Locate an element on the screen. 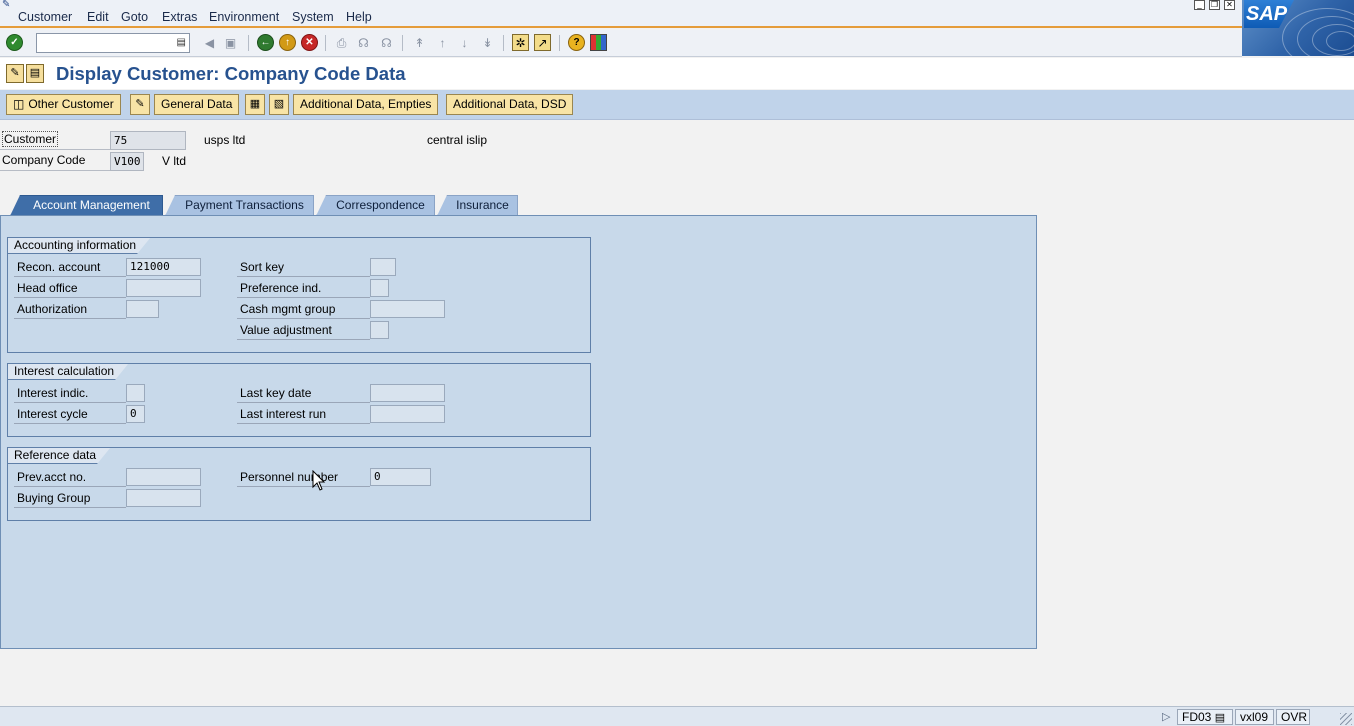 The image size is (1354, 726). sort-key-field is located at coordinates (383, 267).